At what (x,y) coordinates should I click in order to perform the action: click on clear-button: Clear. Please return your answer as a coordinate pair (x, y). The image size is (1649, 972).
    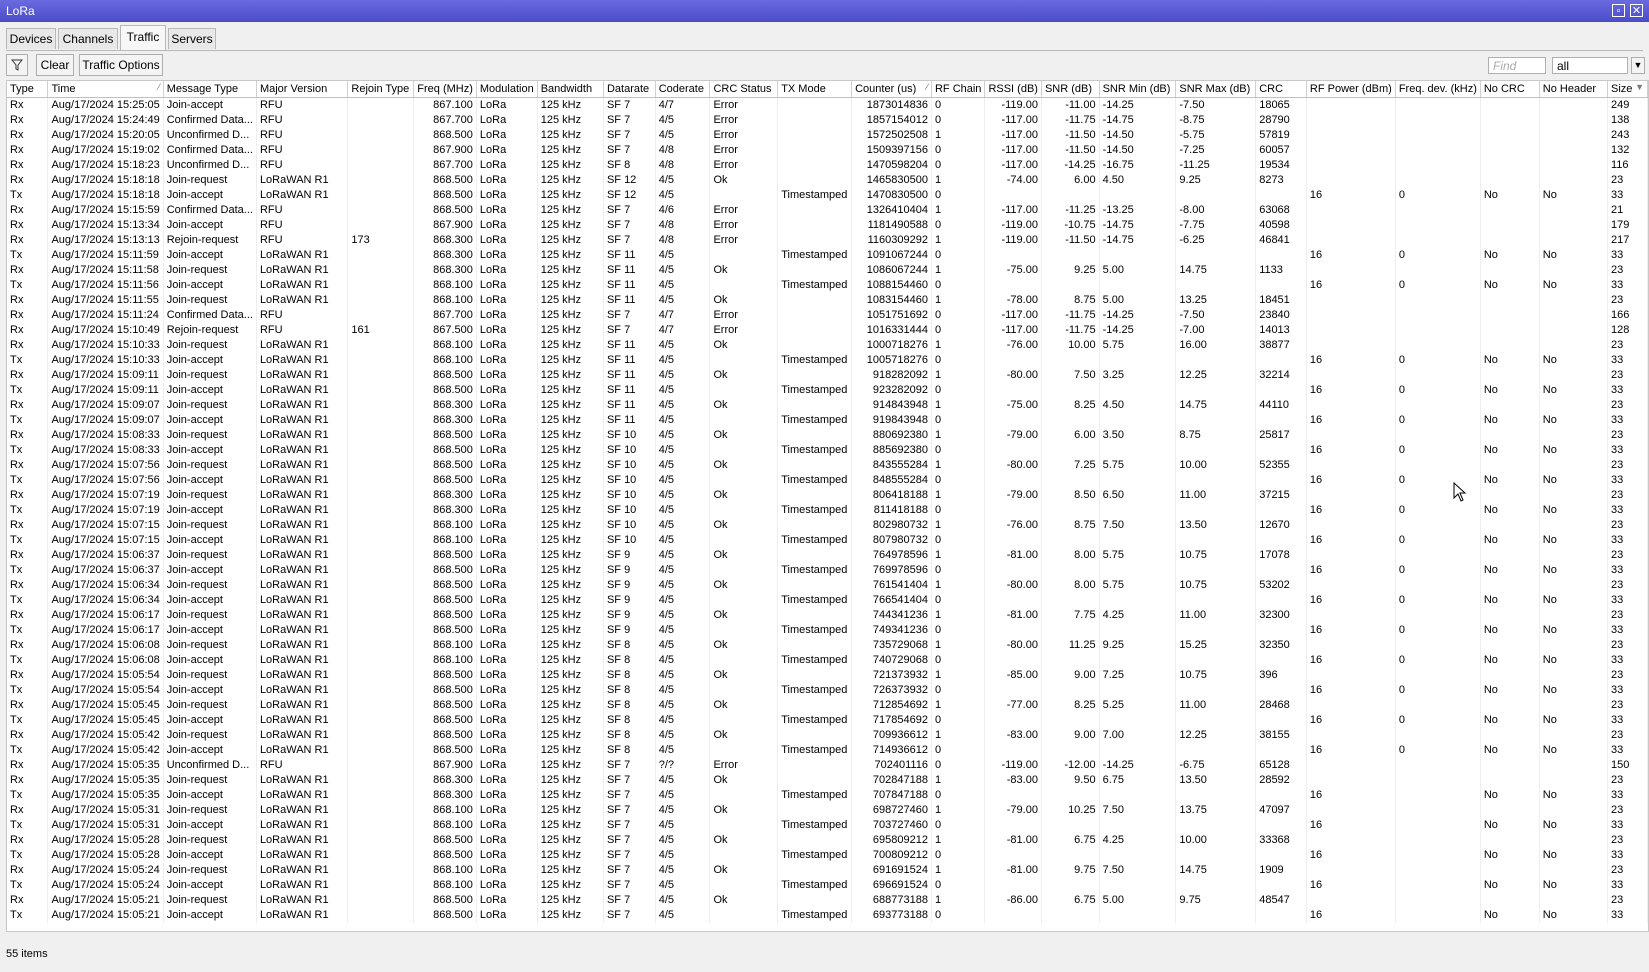
    Looking at the image, I should click on (55, 65).